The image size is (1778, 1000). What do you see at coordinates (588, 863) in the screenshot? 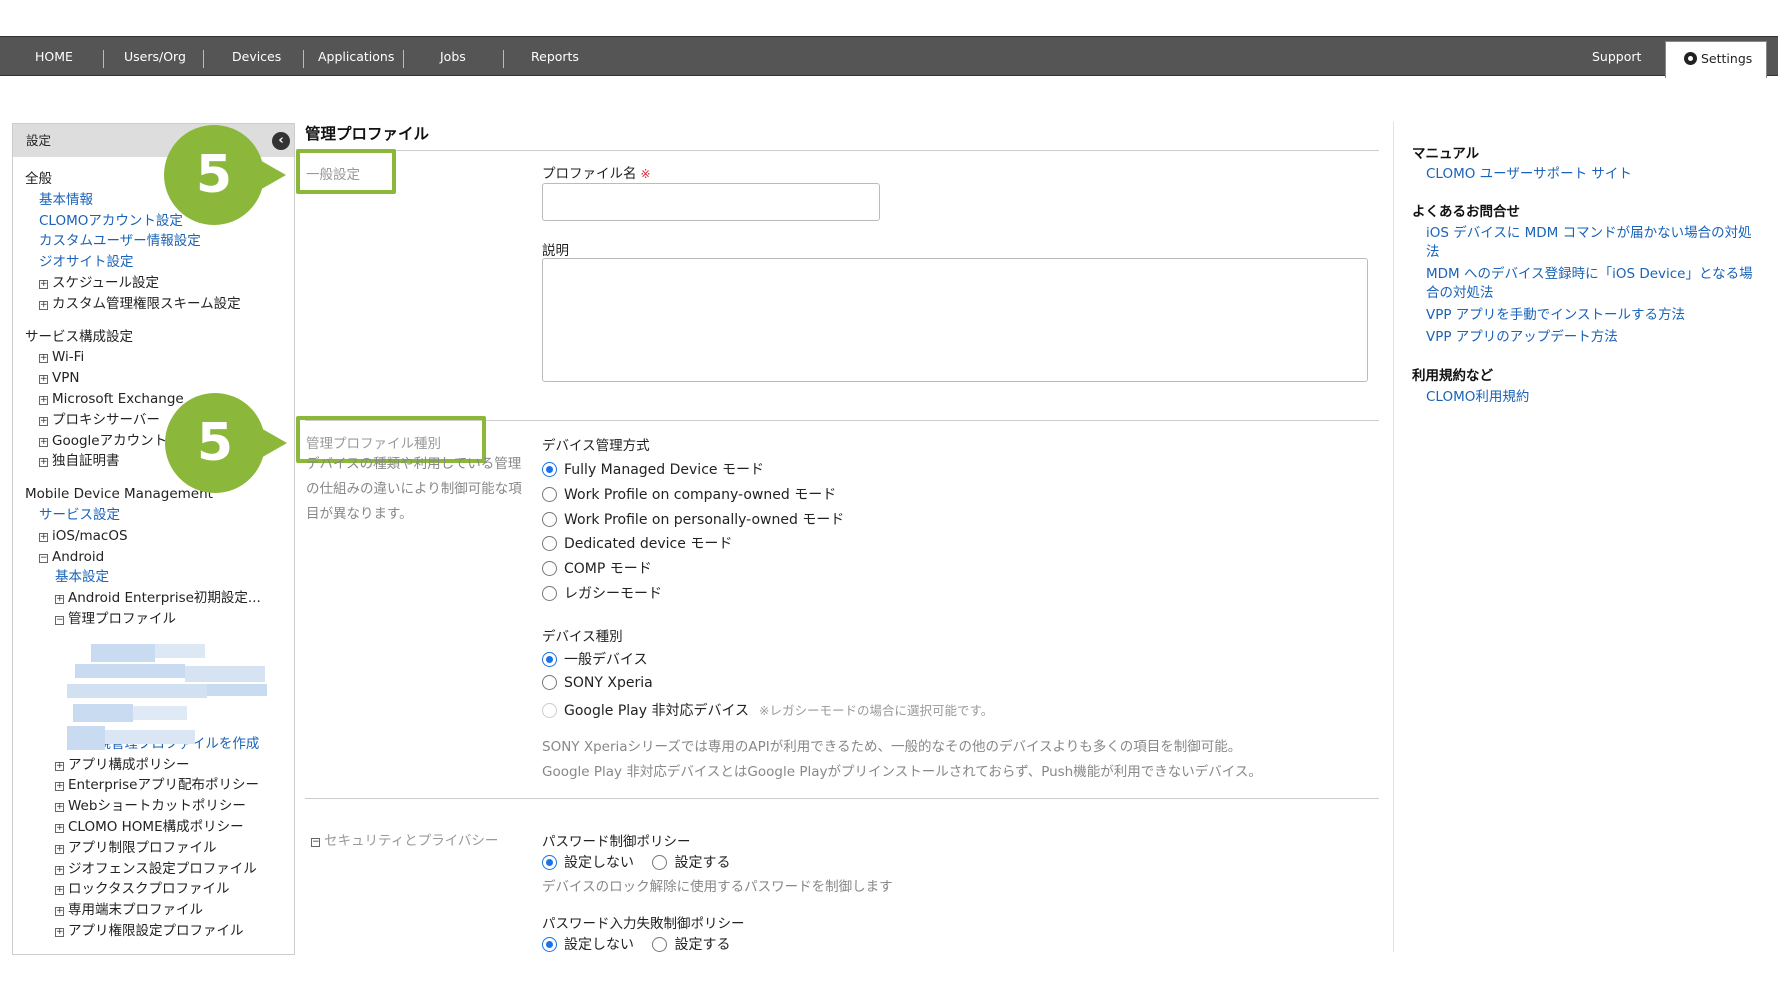
I see `password-policy-off: 設定しない` at bounding box center [588, 863].